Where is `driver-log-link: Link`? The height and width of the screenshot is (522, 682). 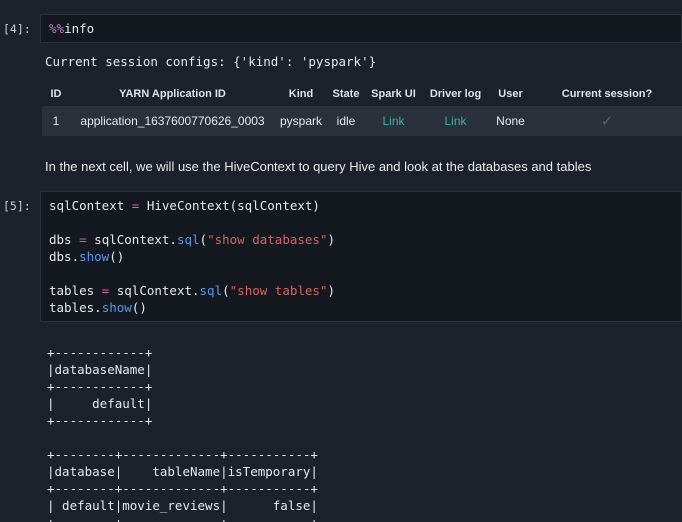 driver-log-link: Link is located at coordinates (455, 121).